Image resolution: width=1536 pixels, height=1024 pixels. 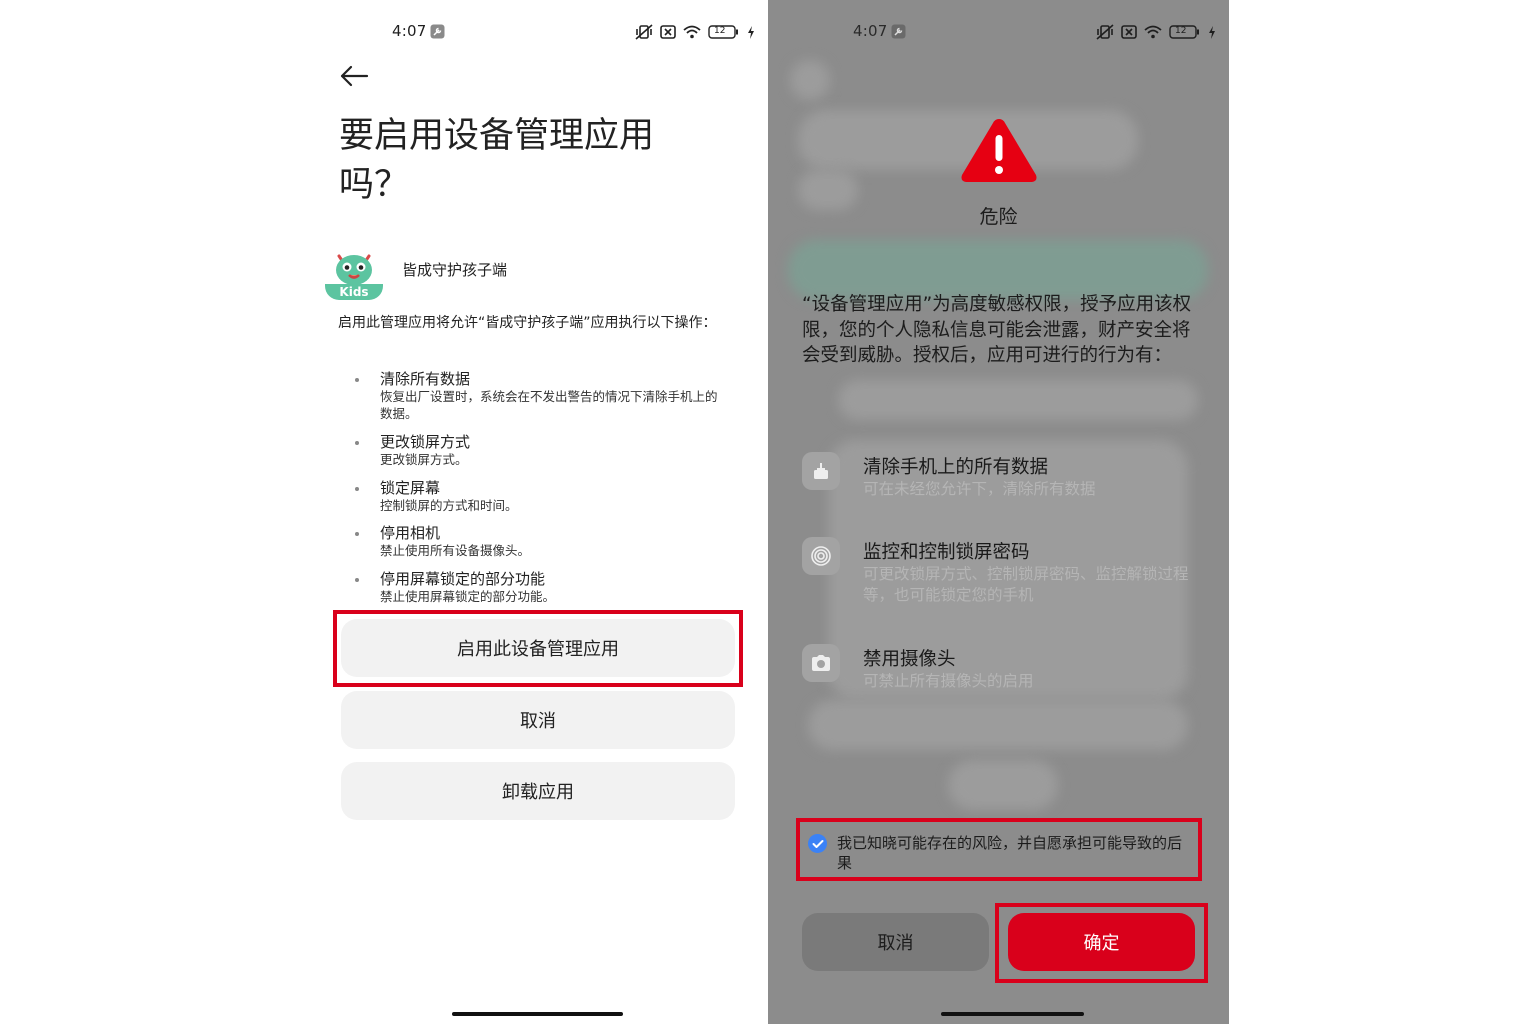 I want to click on back-arrow-icon, so click(x=354, y=78).